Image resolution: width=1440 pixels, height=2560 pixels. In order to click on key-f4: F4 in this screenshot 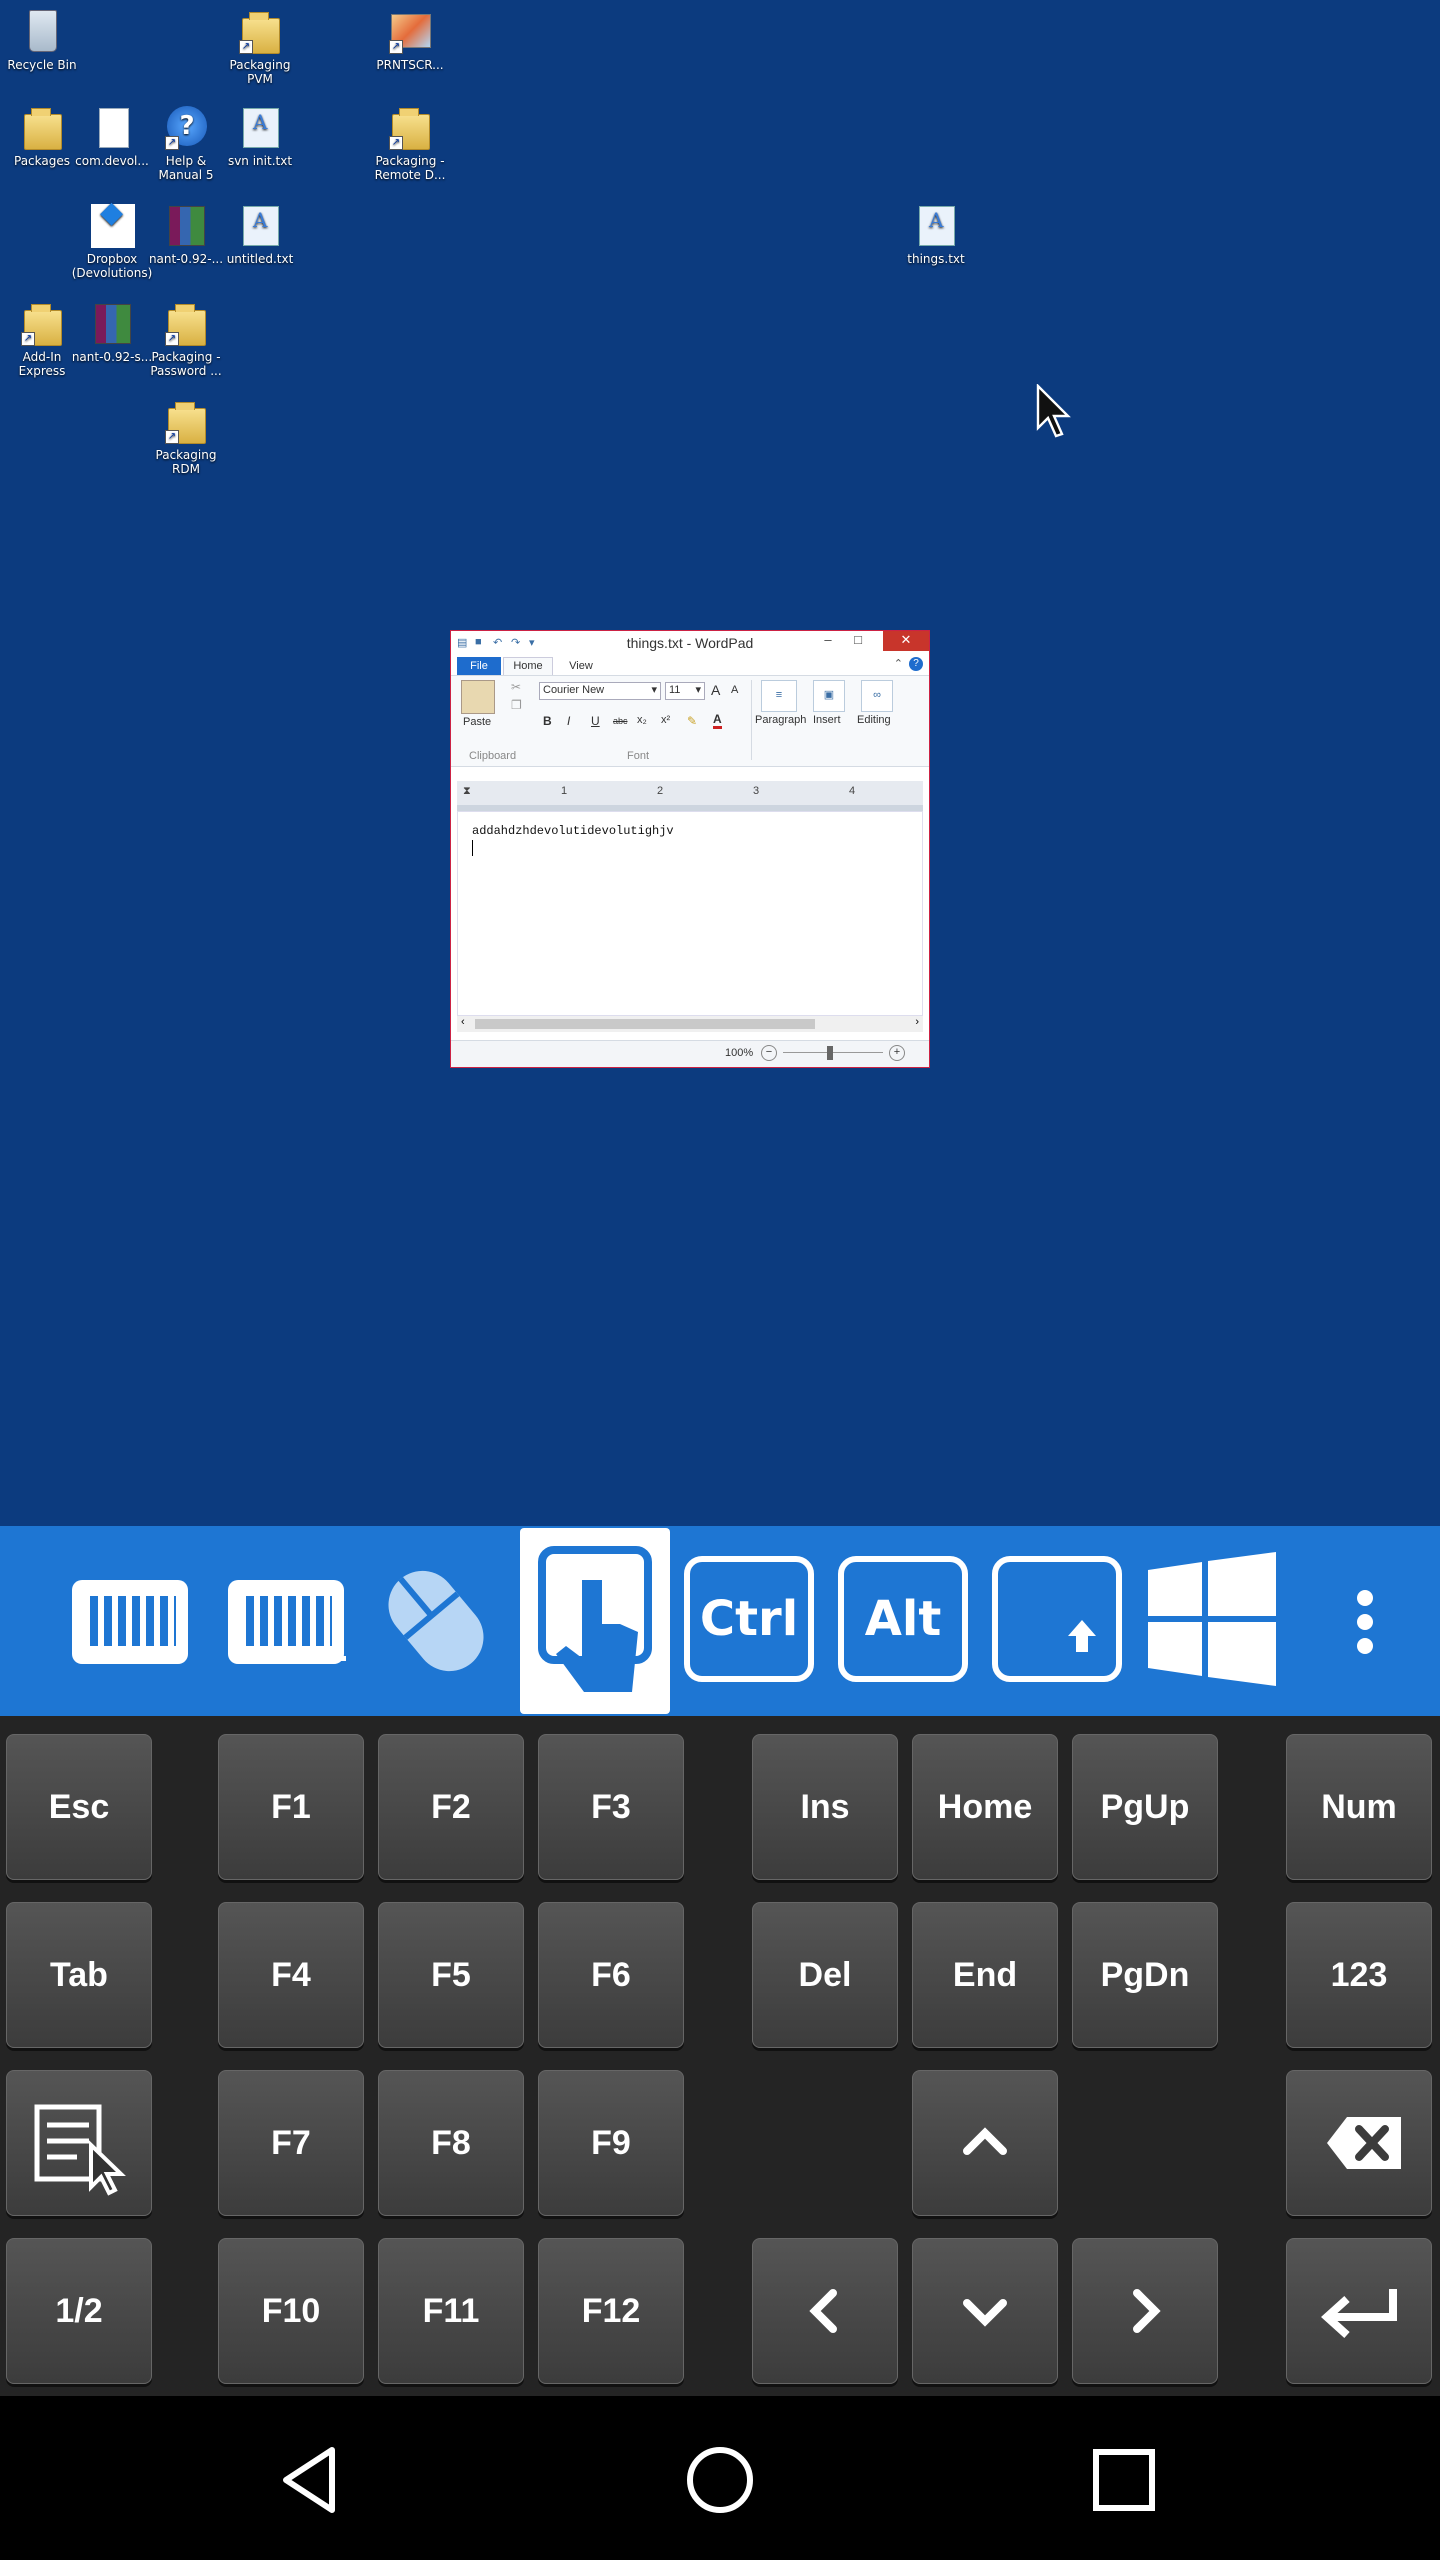, I will do `click(291, 1975)`.